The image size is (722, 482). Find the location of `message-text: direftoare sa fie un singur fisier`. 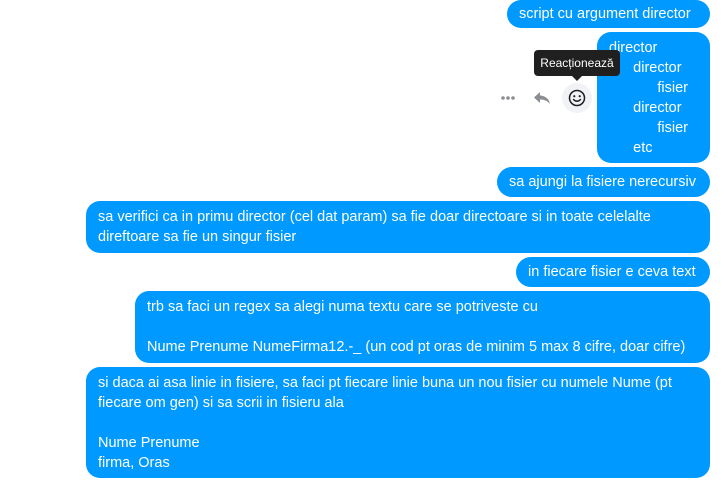

message-text: direftoare sa fie un singur fisier is located at coordinates (197, 237).